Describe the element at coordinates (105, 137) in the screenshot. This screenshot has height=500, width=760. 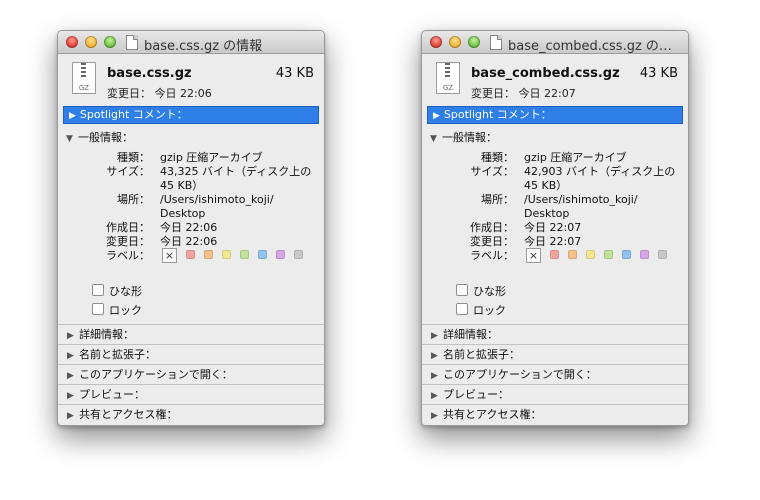
I see `general-info-label: 一般情報：` at that location.